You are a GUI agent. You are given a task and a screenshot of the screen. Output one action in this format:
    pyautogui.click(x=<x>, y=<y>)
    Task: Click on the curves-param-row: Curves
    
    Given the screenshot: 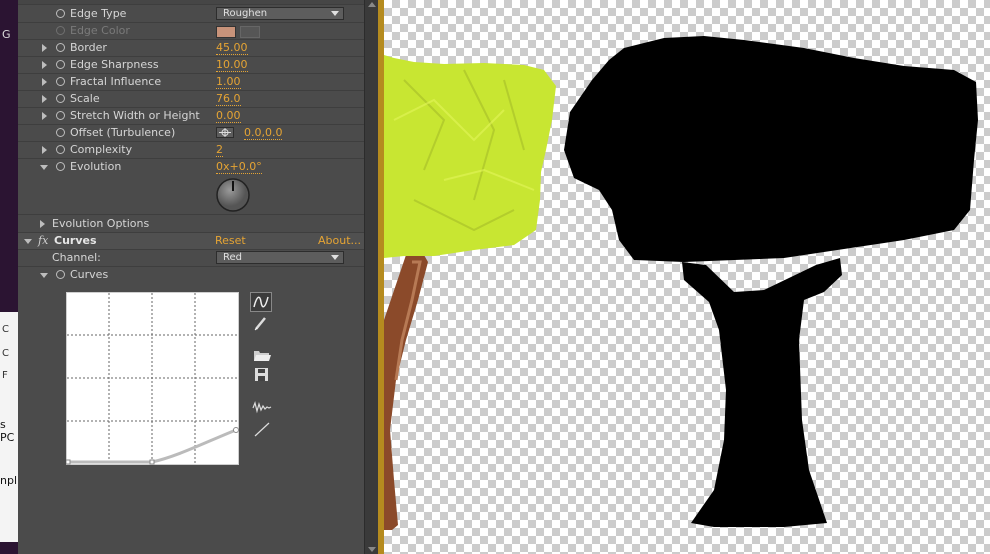 What is the action you would take?
    pyautogui.click(x=191, y=275)
    